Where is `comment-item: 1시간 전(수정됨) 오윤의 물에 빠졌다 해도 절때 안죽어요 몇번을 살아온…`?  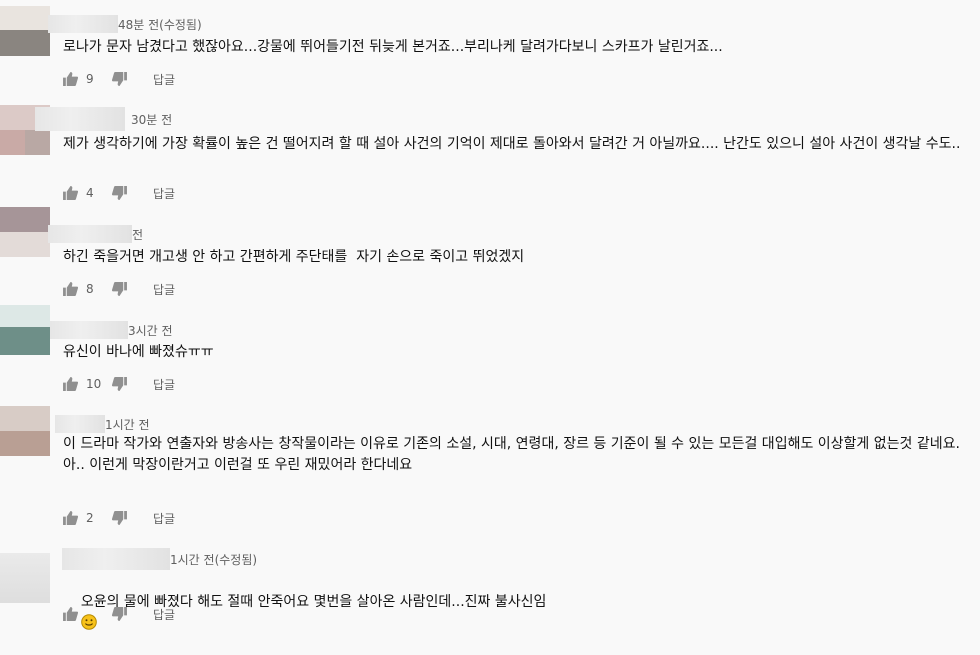
comment-item: 1시간 전(수정됨) 오윤의 물에 빠졌다 해도 절때 안죽어요 몇번을 살아온… is located at coordinates (490, 585).